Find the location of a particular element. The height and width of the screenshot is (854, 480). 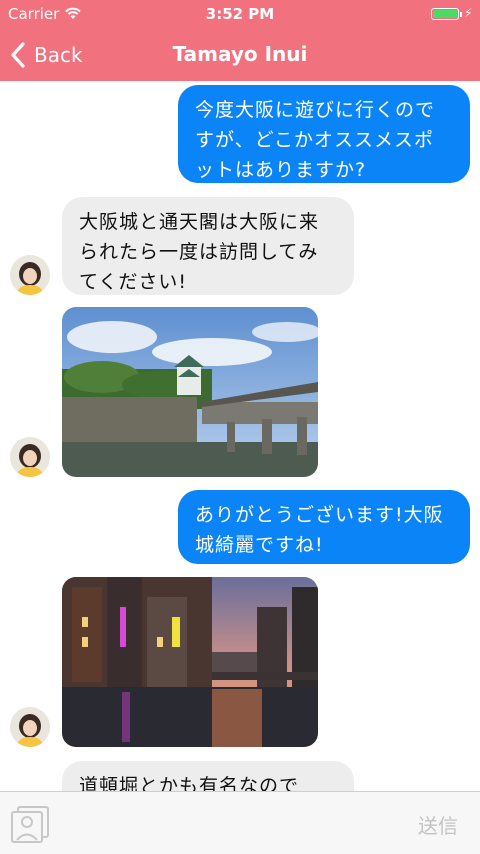

status-bar: Carrier 3:52 PM ⚡ is located at coordinates (240, 14).